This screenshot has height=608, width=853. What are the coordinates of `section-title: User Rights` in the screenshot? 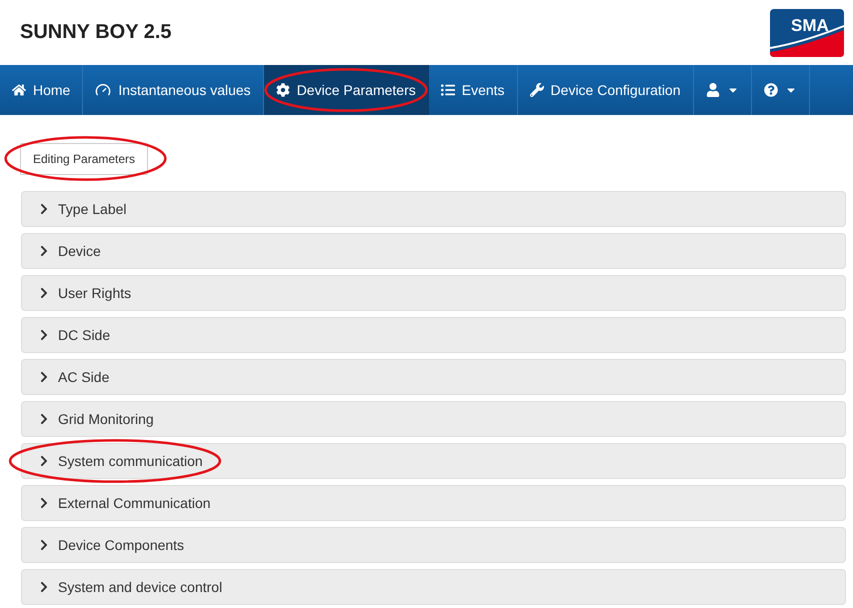 It's located at (95, 293).